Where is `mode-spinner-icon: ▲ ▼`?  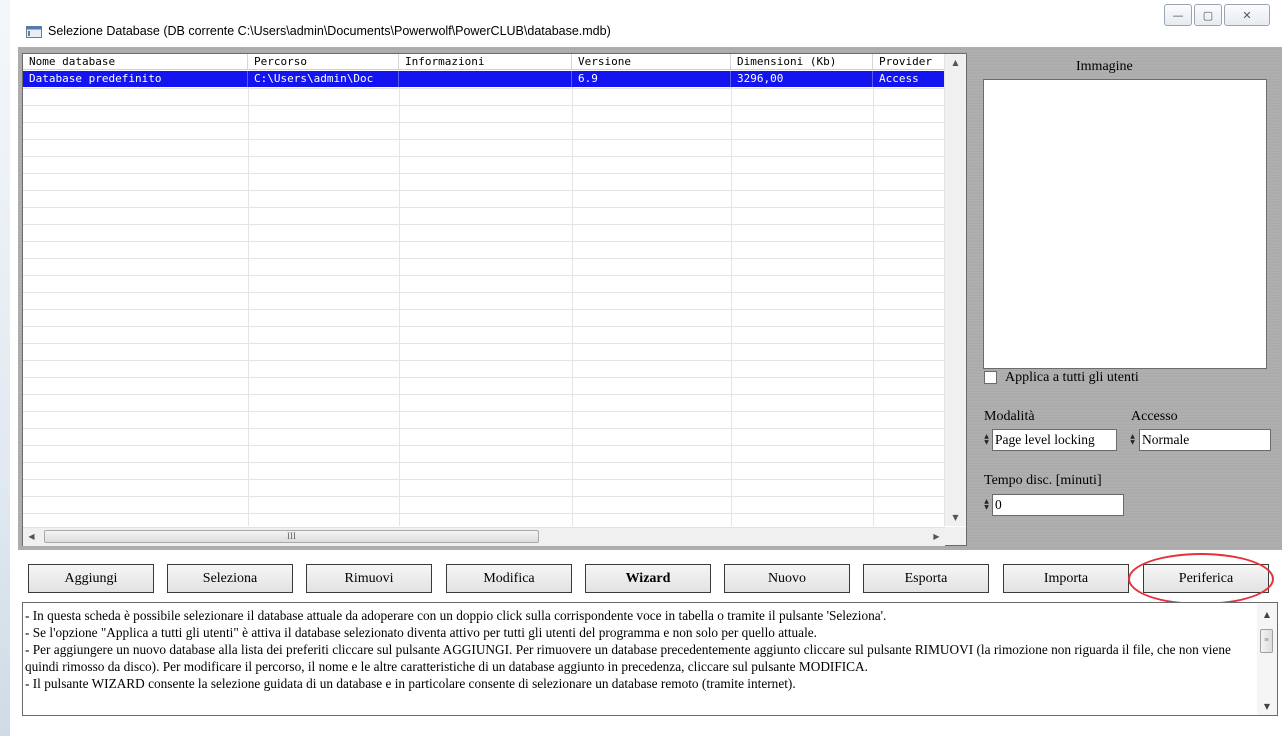
mode-spinner-icon: ▲ ▼ is located at coordinates (986, 440).